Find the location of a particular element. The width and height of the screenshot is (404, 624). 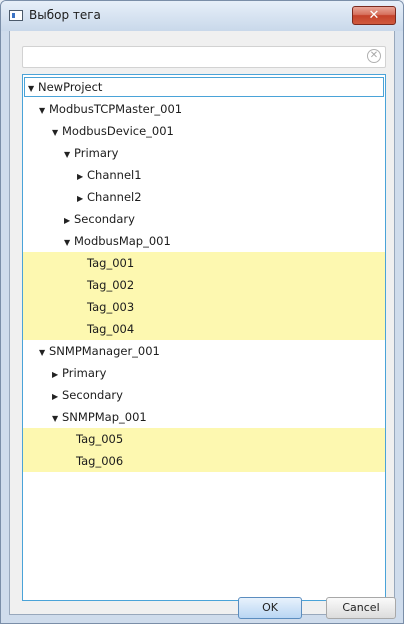

tree-leaf-tag: Tag_004 is located at coordinates (204, 329).